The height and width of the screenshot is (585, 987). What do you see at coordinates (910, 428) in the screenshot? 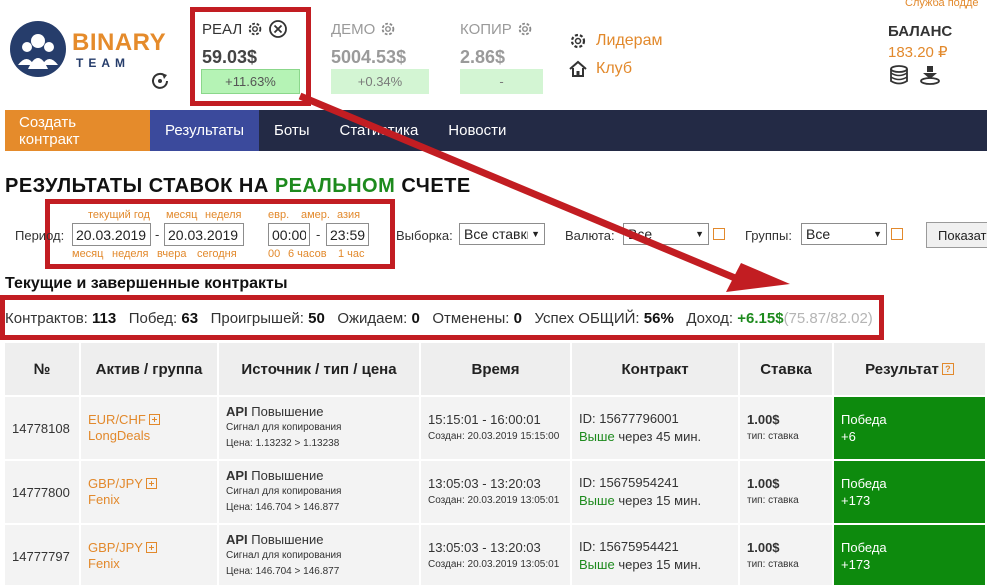
I see `row-result-cell: Победа +6` at bounding box center [910, 428].